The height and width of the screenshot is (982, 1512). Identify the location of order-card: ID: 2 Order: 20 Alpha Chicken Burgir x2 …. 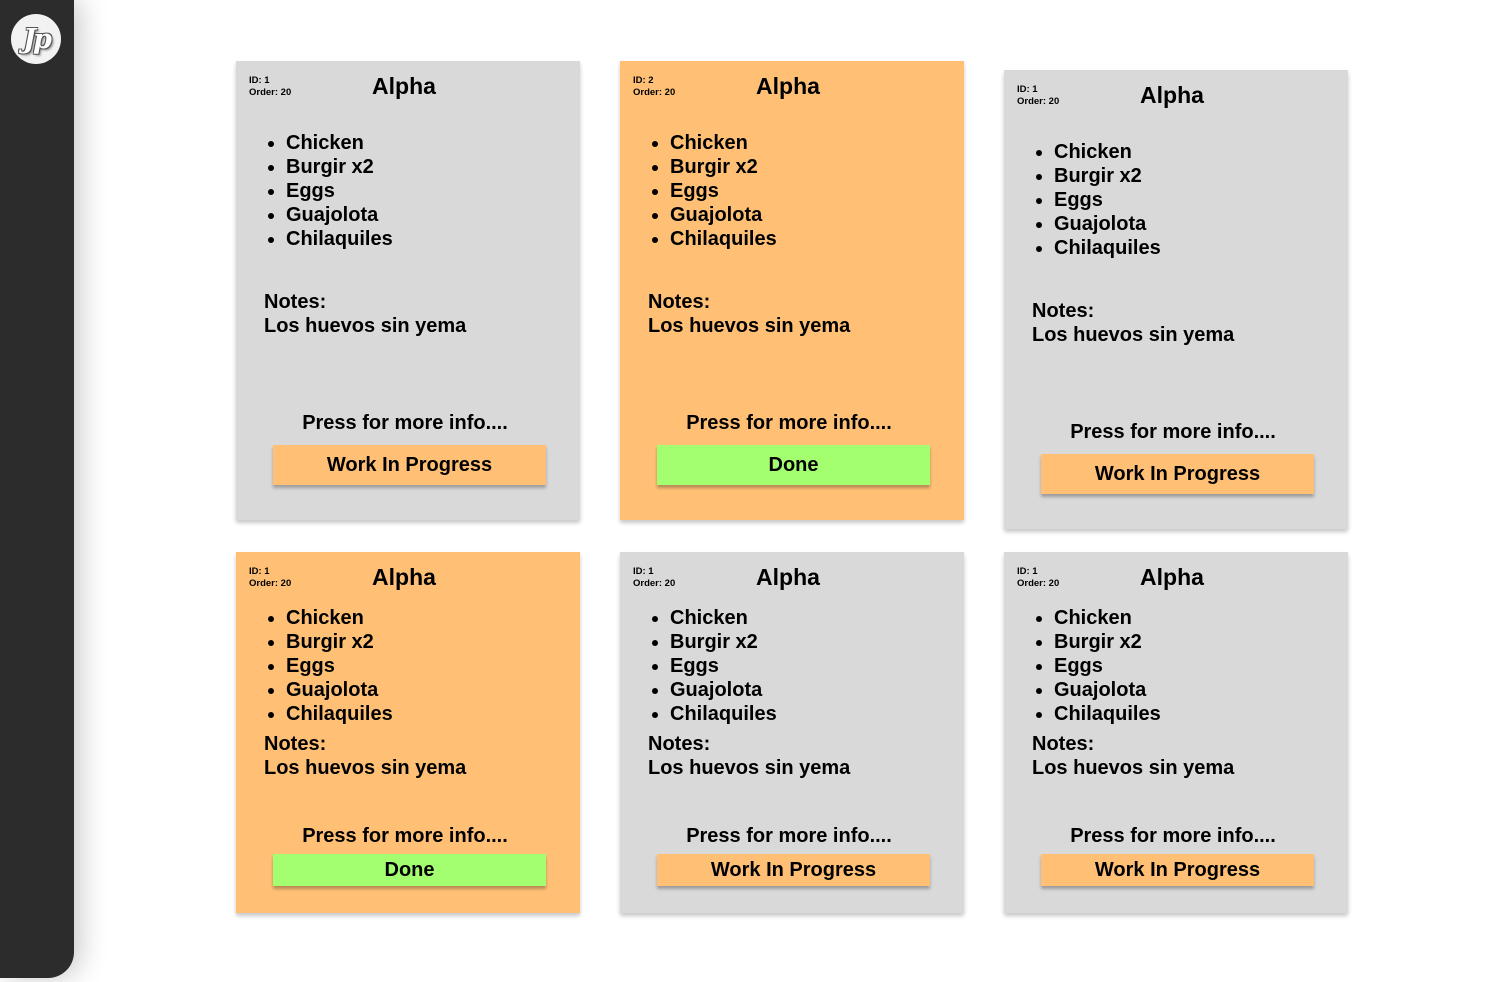
(792, 290).